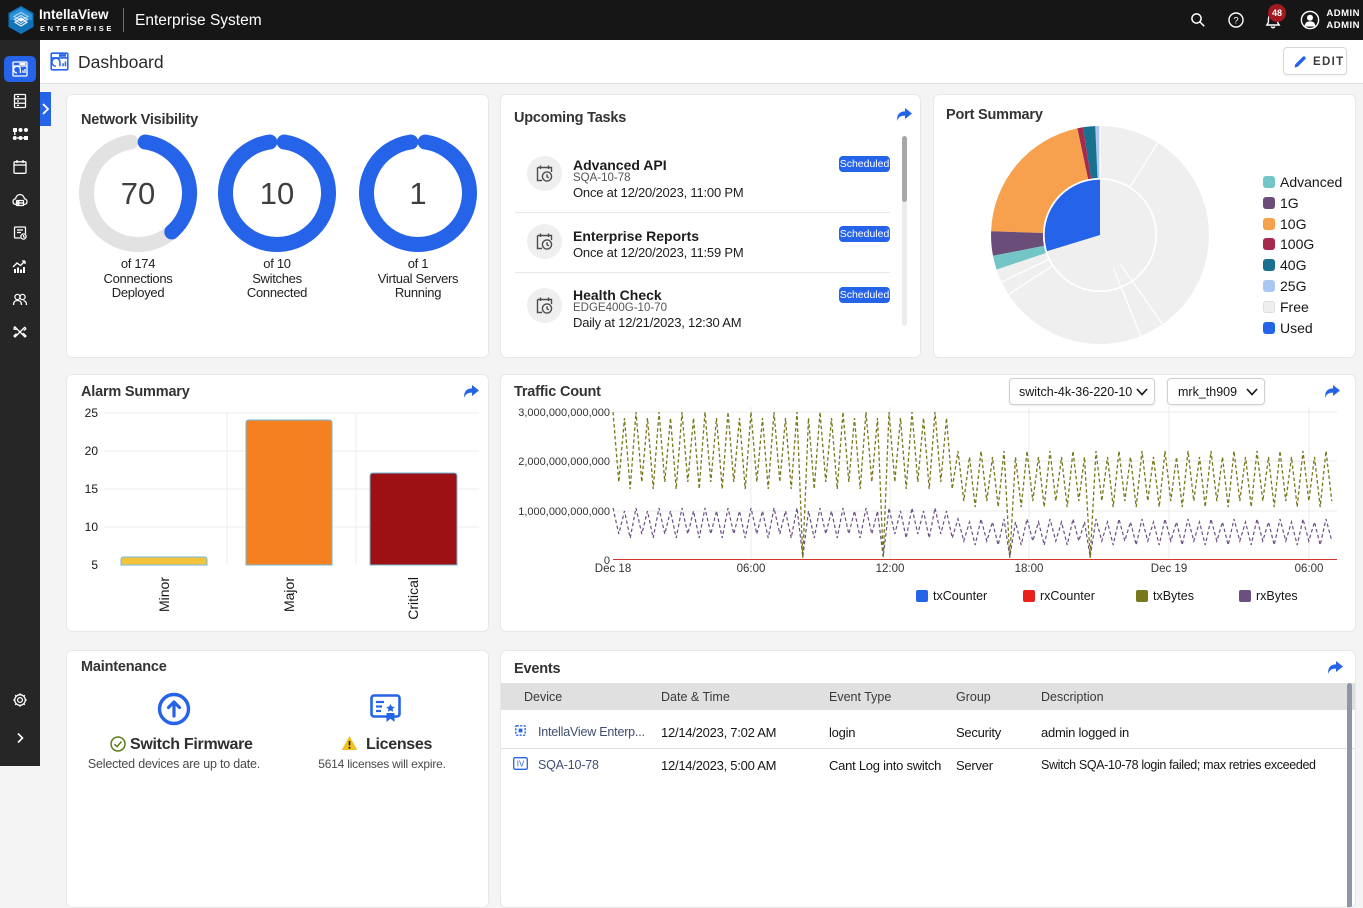  Describe the element at coordinates (413, 598) in the screenshot. I see `svg-text: Critical` at that location.